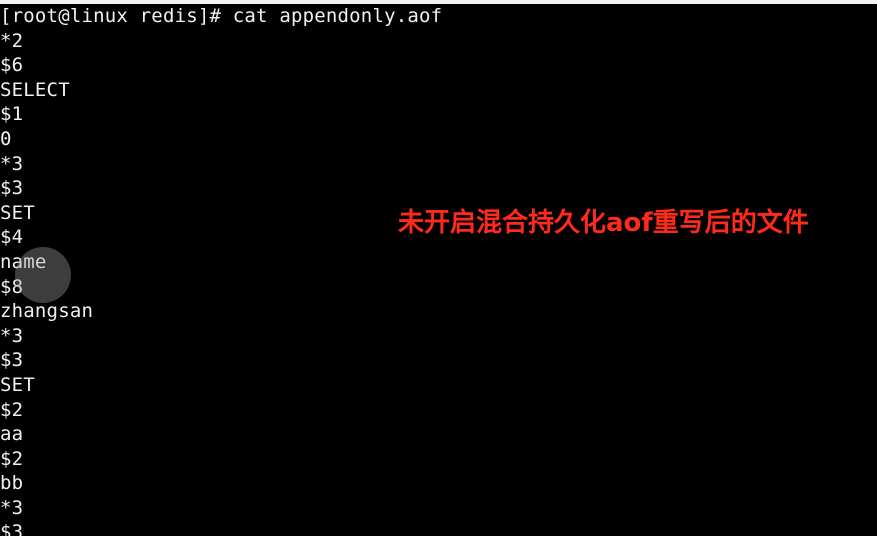  I want to click on shell-prompt: [root@linux redis]#, so click(116, 16).